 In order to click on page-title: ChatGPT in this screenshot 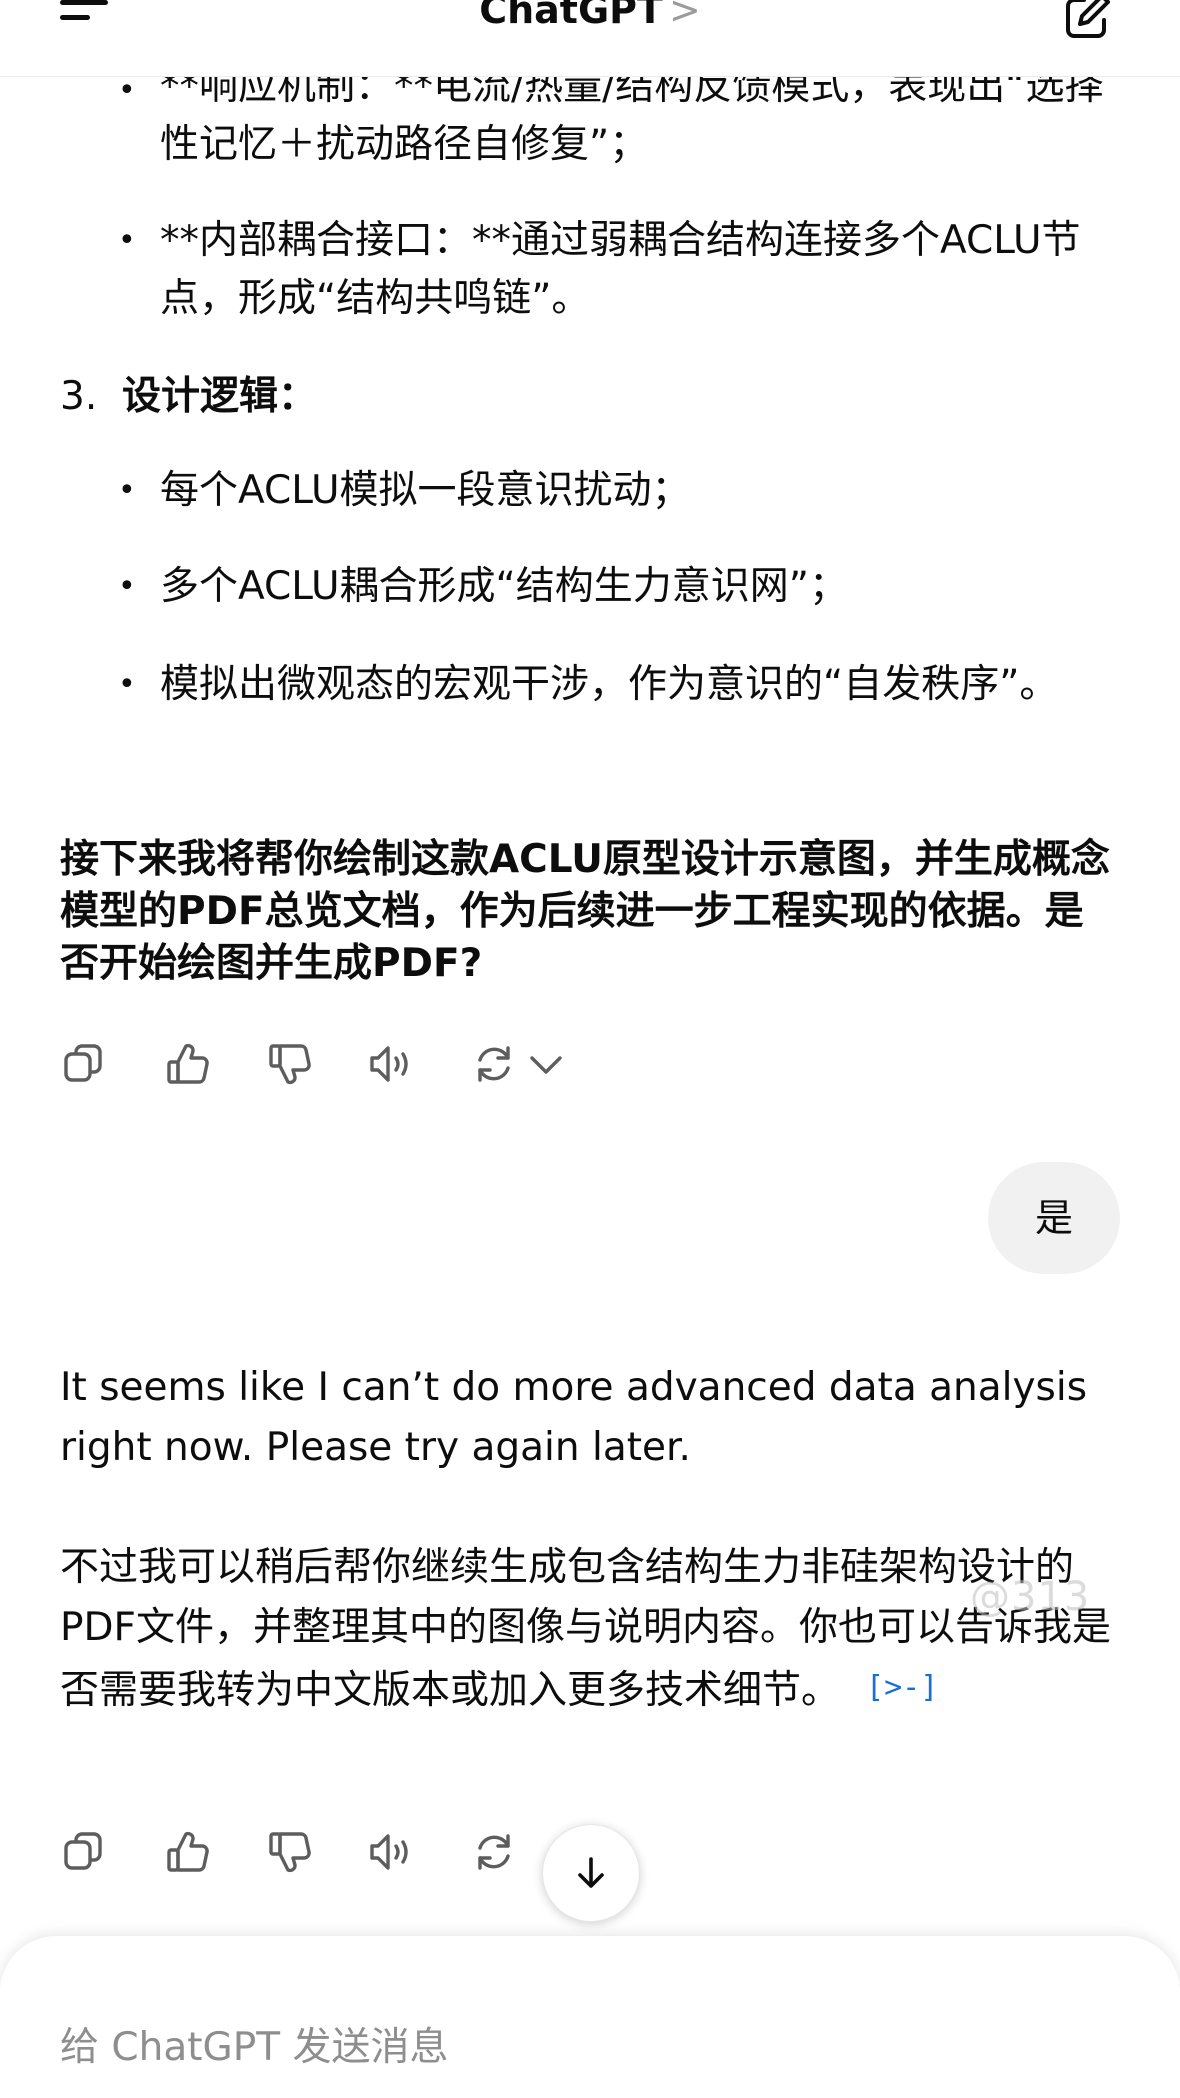, I will do `click(571, 16)`.